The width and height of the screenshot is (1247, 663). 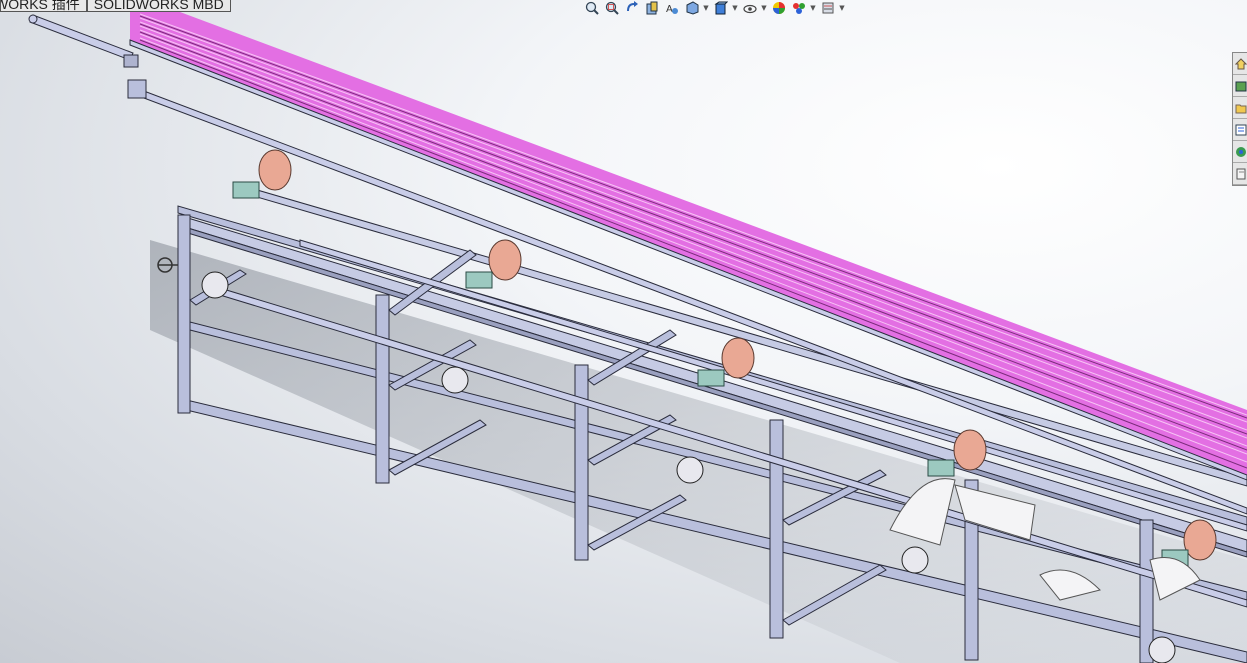 What do you see at coordinates (706, 8) in the screenshot?
I see `view-orientation-menu: ▼` at bounding box center [706, 8].